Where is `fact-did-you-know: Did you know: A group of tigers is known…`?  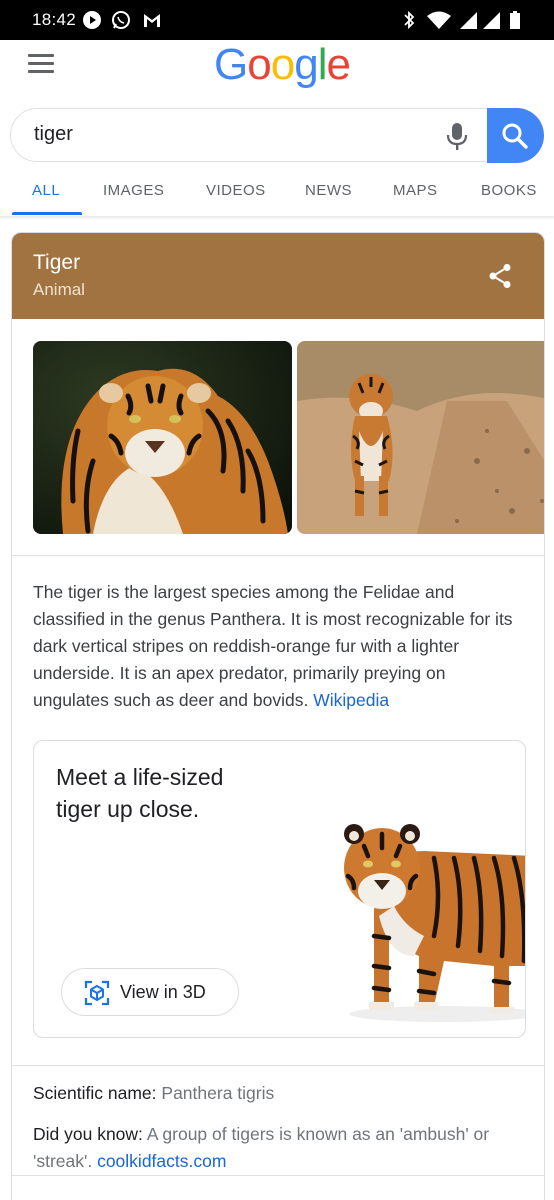 fact-did-you-know: Did you know: A group of tigers is known… is located at coordinates (283, 1148).